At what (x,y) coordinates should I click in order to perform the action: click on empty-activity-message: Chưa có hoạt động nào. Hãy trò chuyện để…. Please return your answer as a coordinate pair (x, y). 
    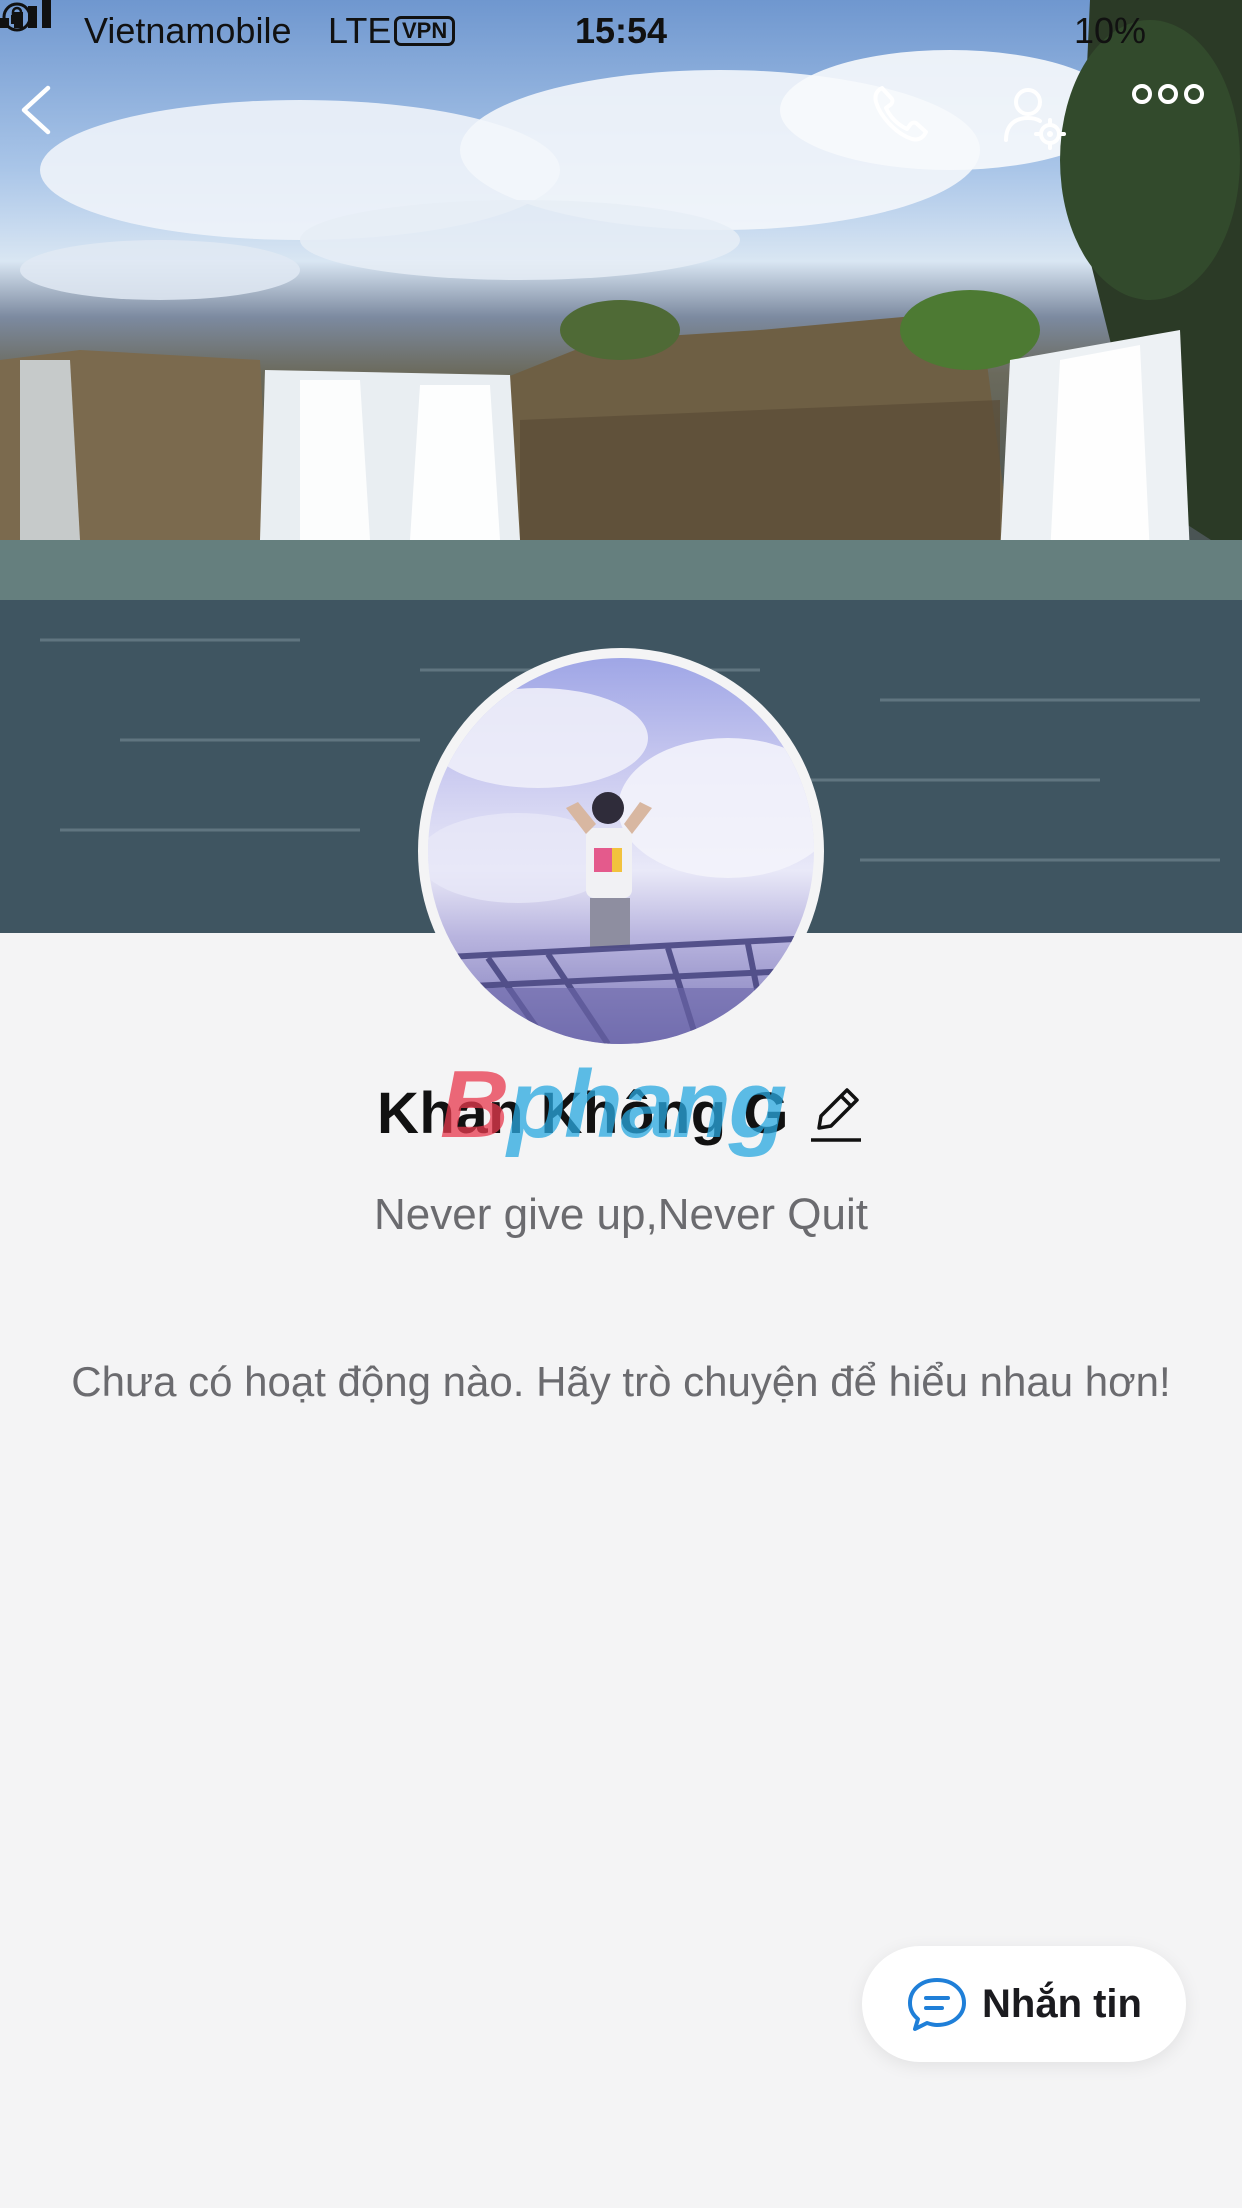
    Looking at the image, I should click on (621, 1381).